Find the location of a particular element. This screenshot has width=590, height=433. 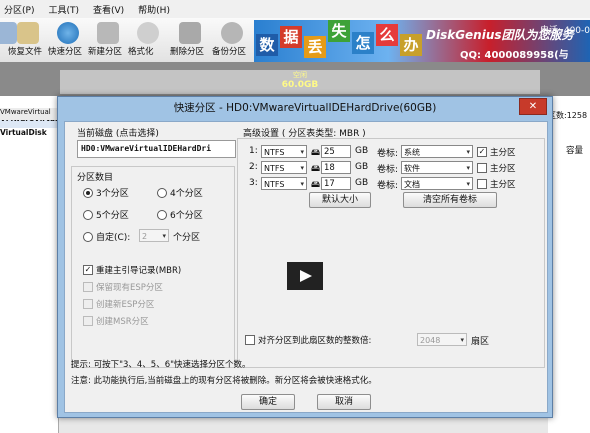

toolbar-new-partition-button: 新建分区 is located at coordinates (108, 37).